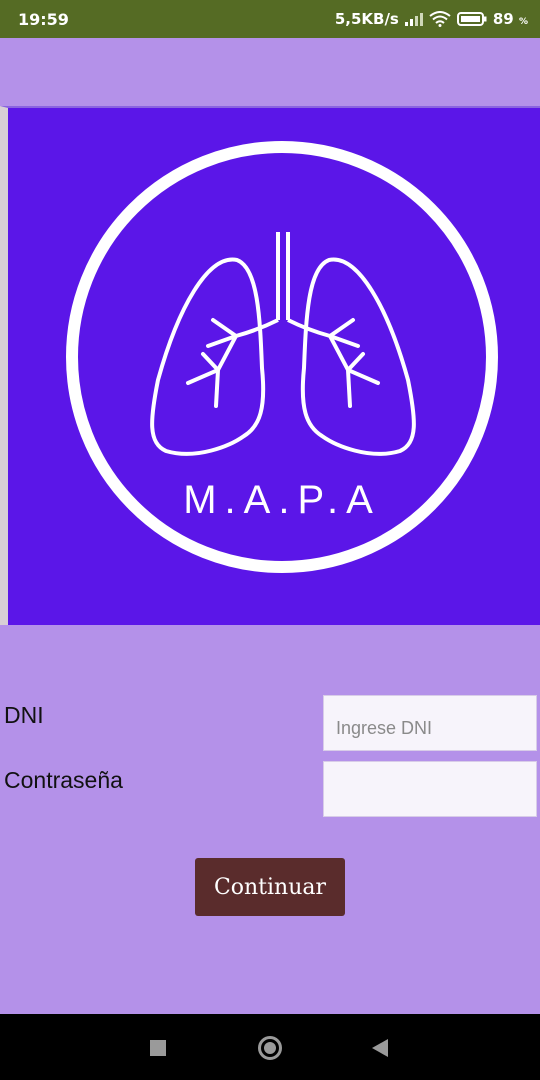 The image size is (540, 1080). I want to click on recents-icon, so click(158, 1048).